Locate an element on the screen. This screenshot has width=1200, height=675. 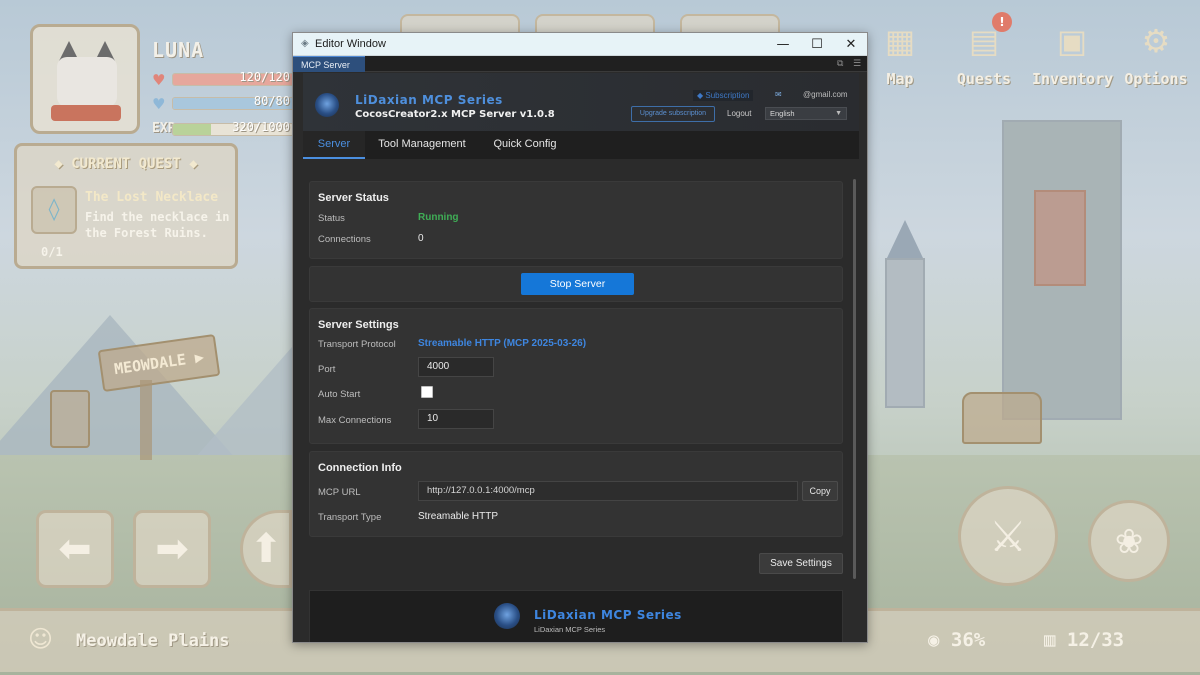
user-email: @gmail.com is located at coordinates (825, 94).